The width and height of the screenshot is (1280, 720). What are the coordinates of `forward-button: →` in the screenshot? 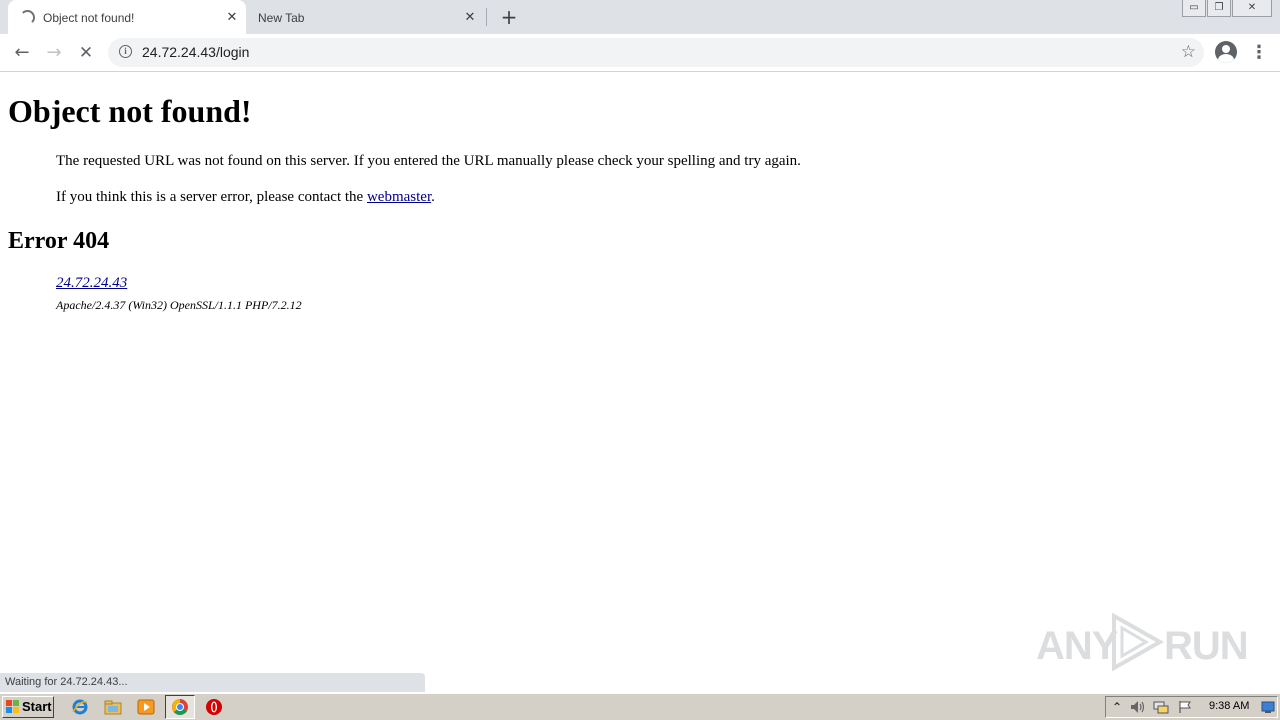 It's located at (54, 53).